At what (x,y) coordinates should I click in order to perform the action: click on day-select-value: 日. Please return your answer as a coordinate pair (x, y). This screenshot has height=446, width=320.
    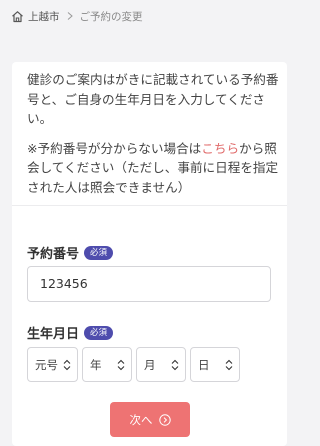
    Looking at the image, I should click on (204, 364).